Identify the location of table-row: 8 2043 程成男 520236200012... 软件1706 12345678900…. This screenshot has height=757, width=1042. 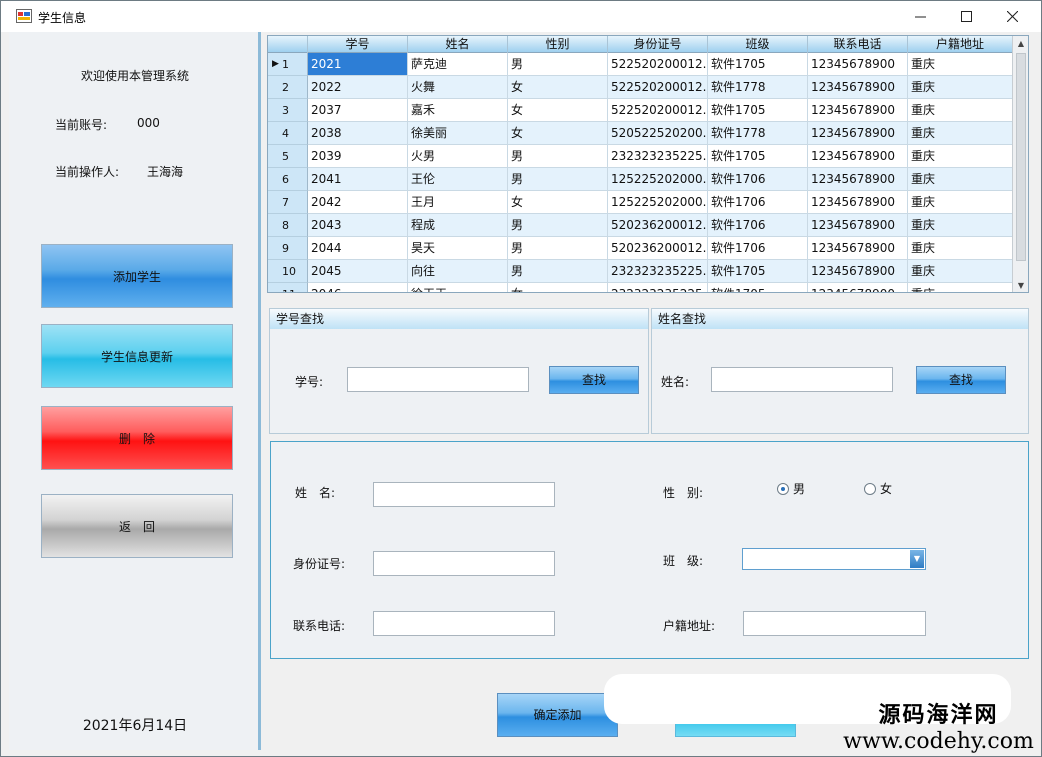
(640, 225).